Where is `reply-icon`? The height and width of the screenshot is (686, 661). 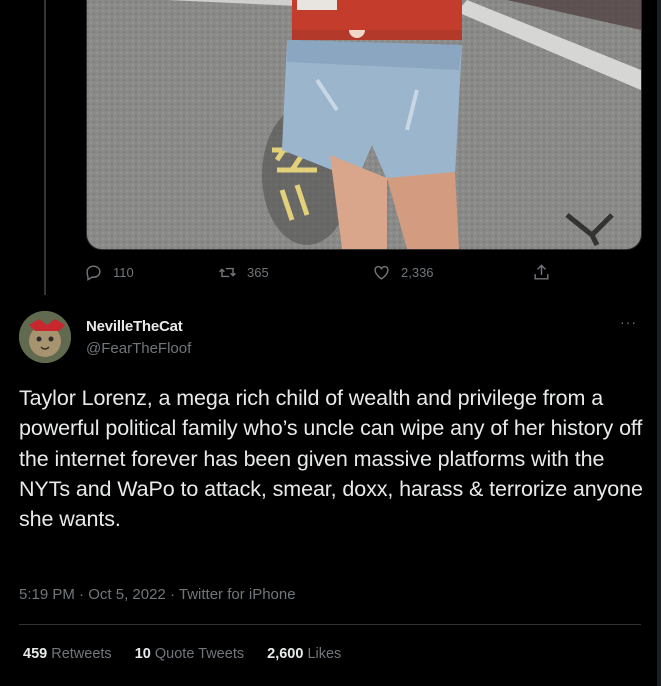 reply-icon is located at coordinates (93, 273).